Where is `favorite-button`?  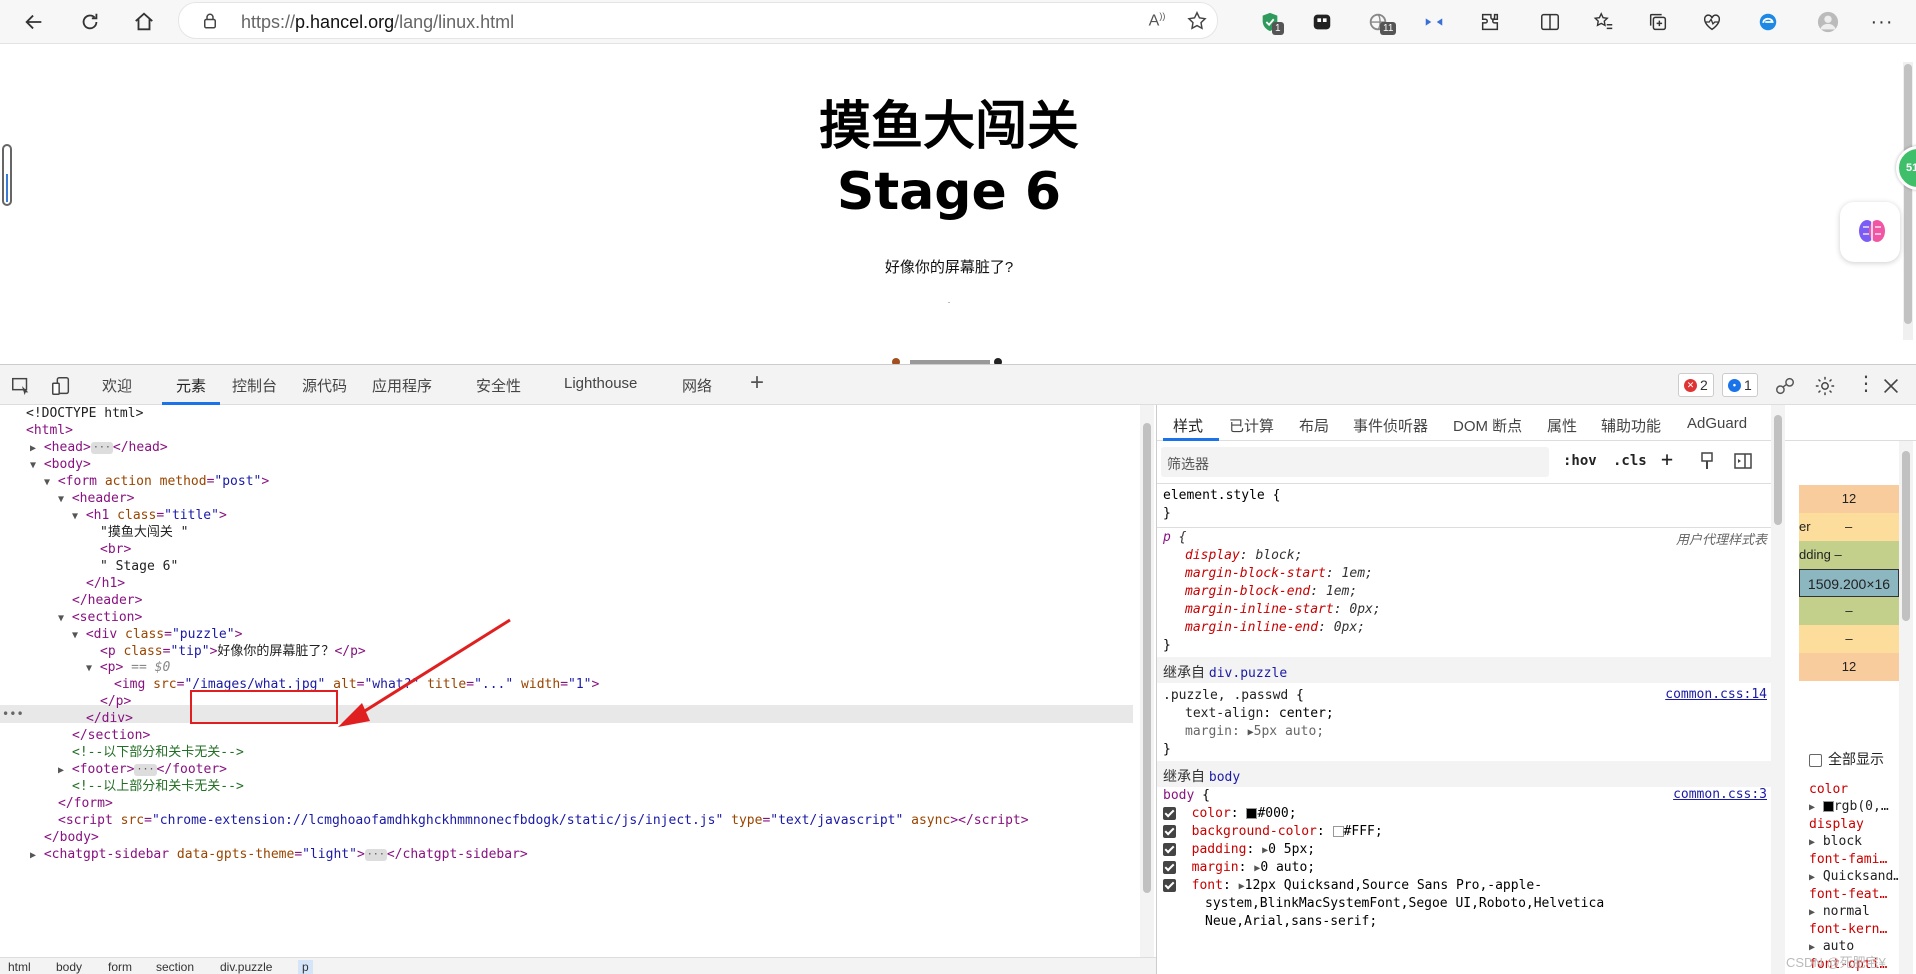 favorite-button is located at coordinates (1197, 21).